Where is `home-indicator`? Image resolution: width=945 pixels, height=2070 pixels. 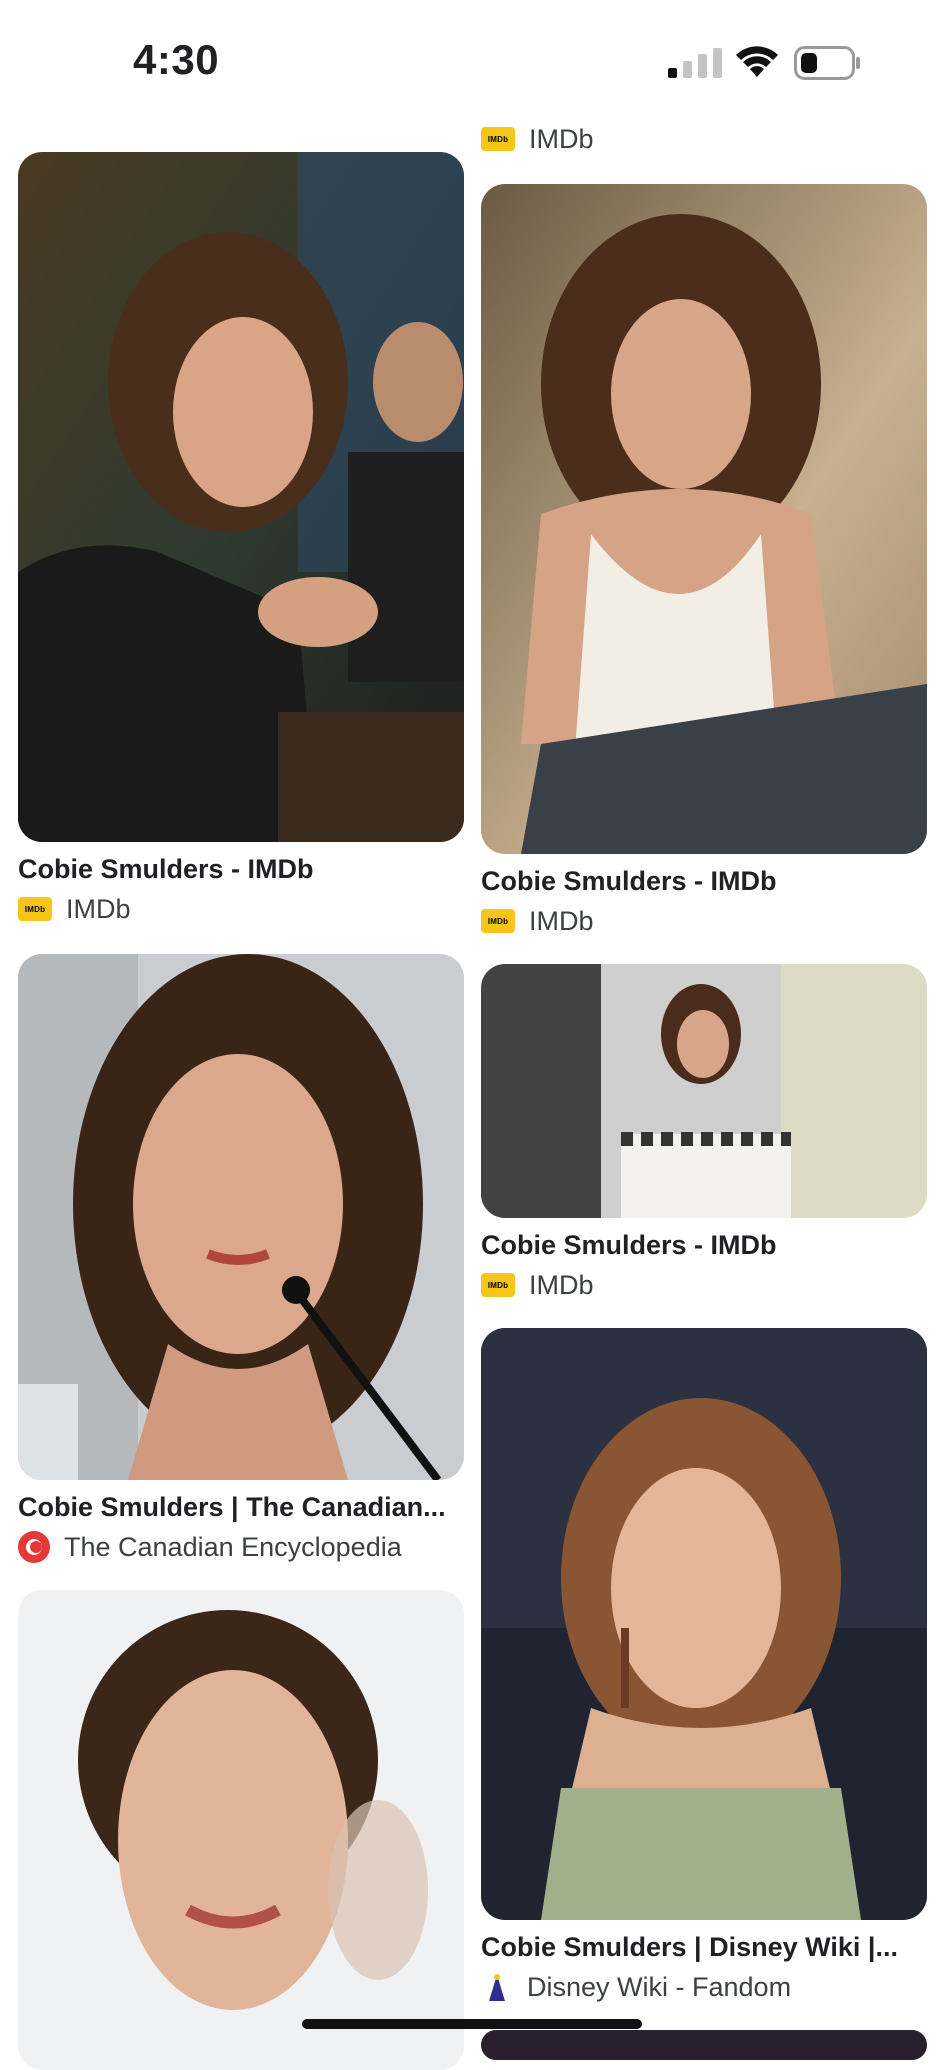
home-indicator is located at coordinates (472, 2024).